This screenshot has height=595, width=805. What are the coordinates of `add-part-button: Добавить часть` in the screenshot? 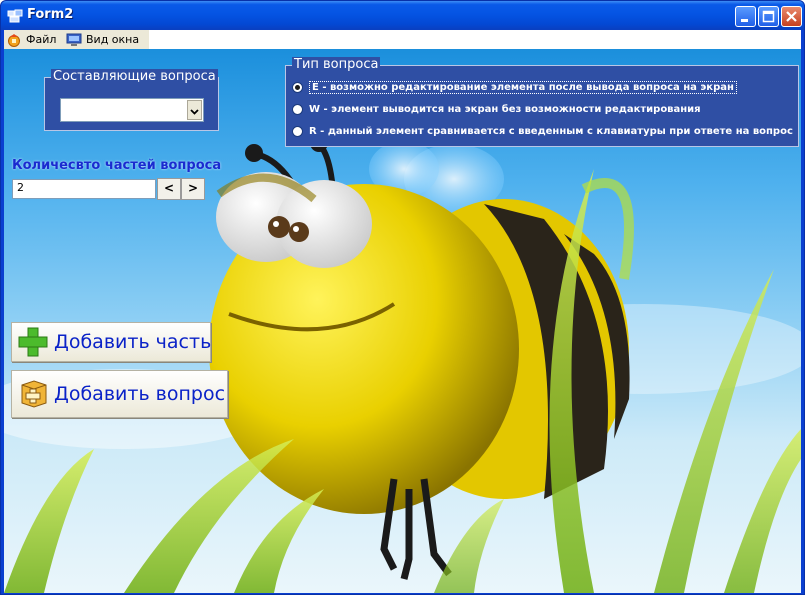 It's located at (111, 342).